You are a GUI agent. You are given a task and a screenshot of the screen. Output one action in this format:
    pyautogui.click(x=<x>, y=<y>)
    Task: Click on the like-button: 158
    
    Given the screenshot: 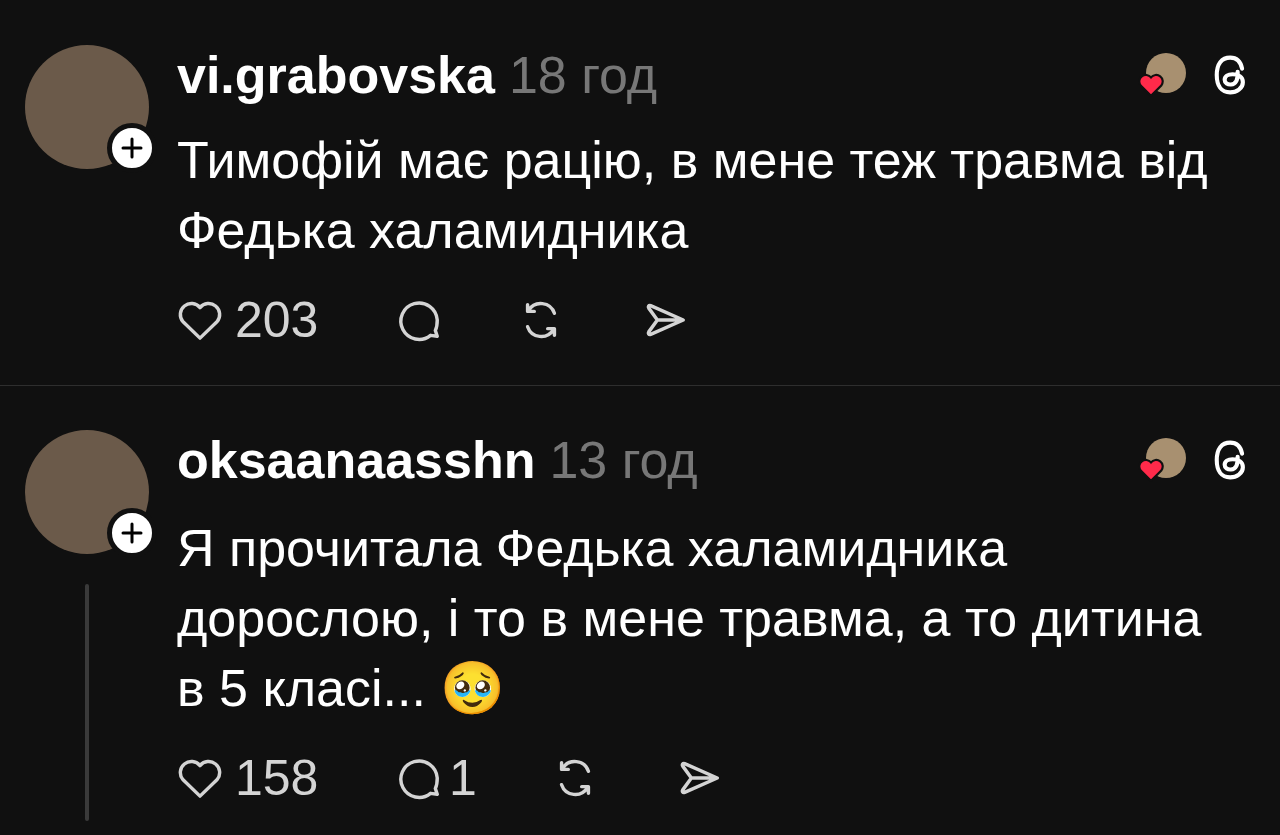 What is the action you would take?
    pyautogui.click(x=287, y=778)
    